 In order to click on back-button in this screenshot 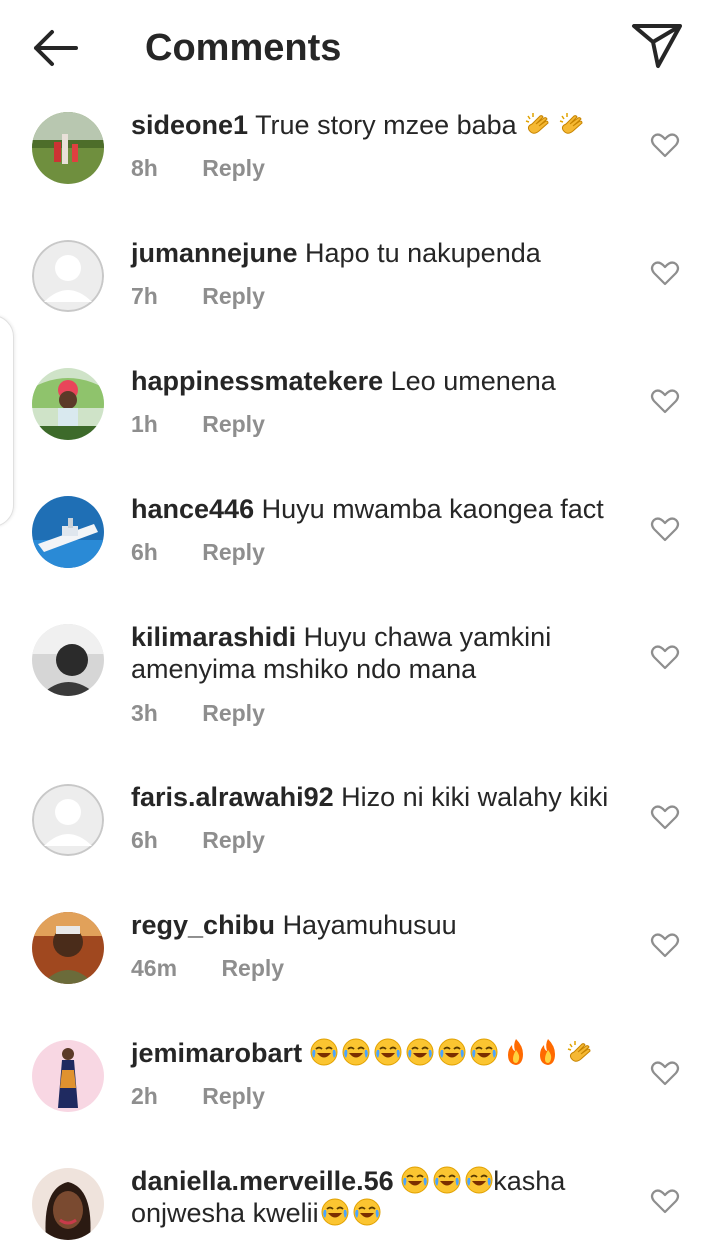, I will do `click(56, 48)`.